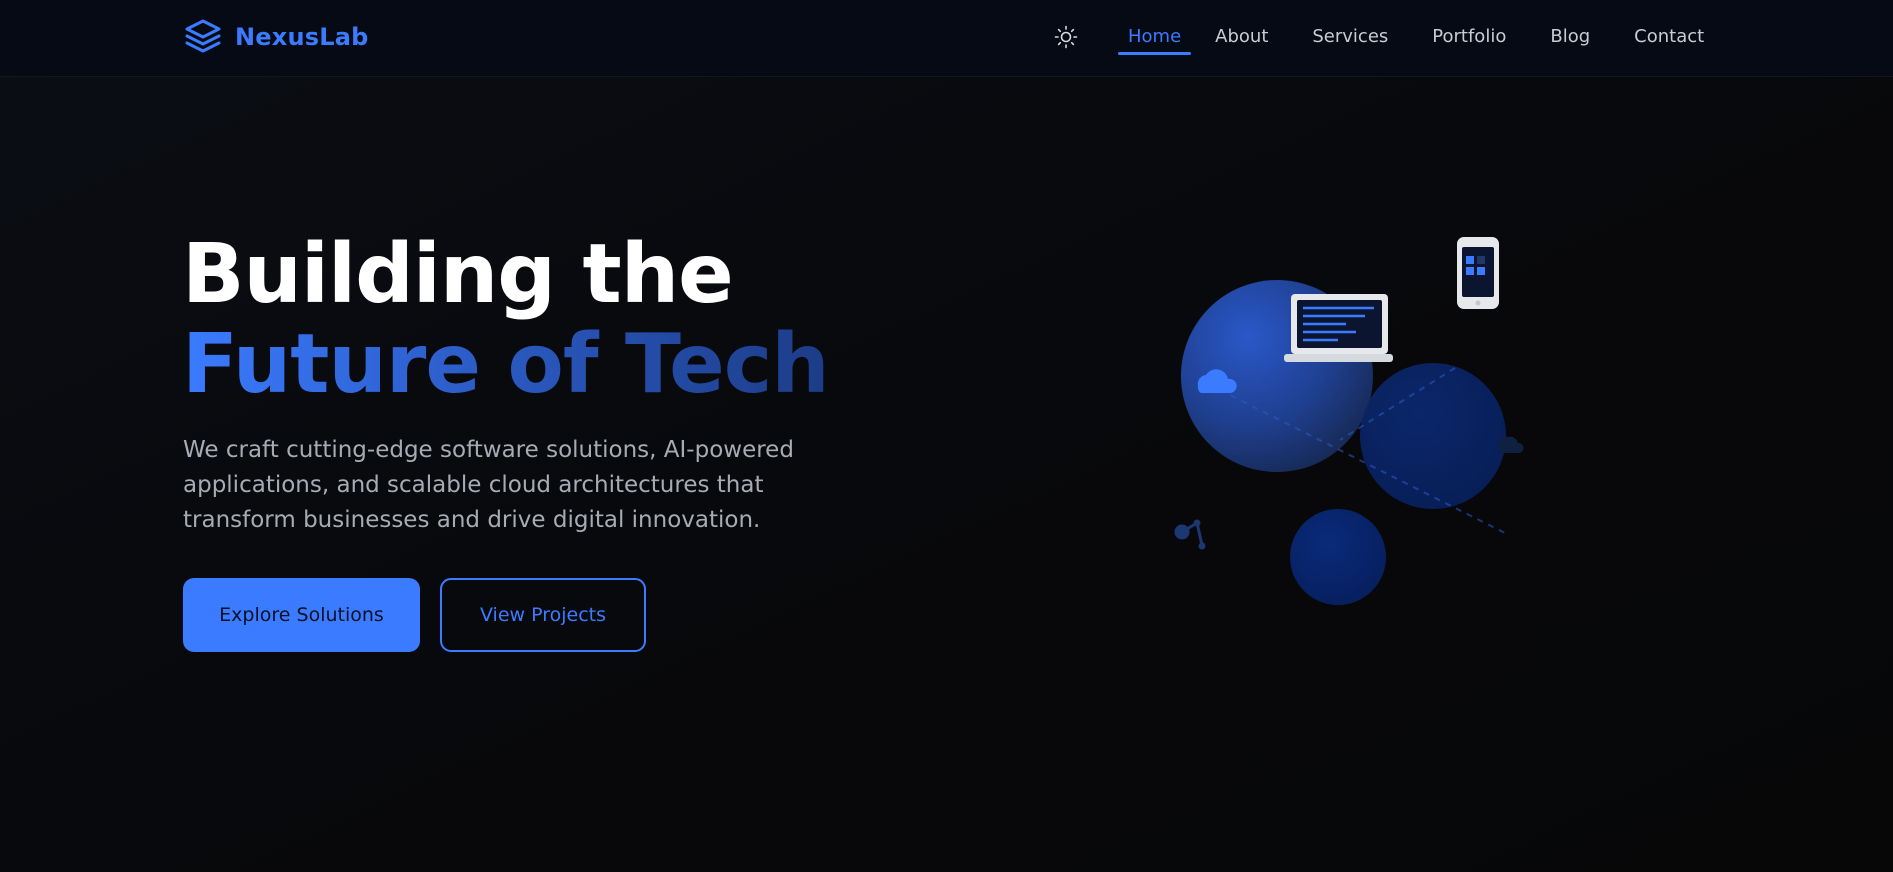  What do you see at coordinates (1478, 273) in the screenshot?
I see `smartphone-icon` at bounding box center [1478, 273].